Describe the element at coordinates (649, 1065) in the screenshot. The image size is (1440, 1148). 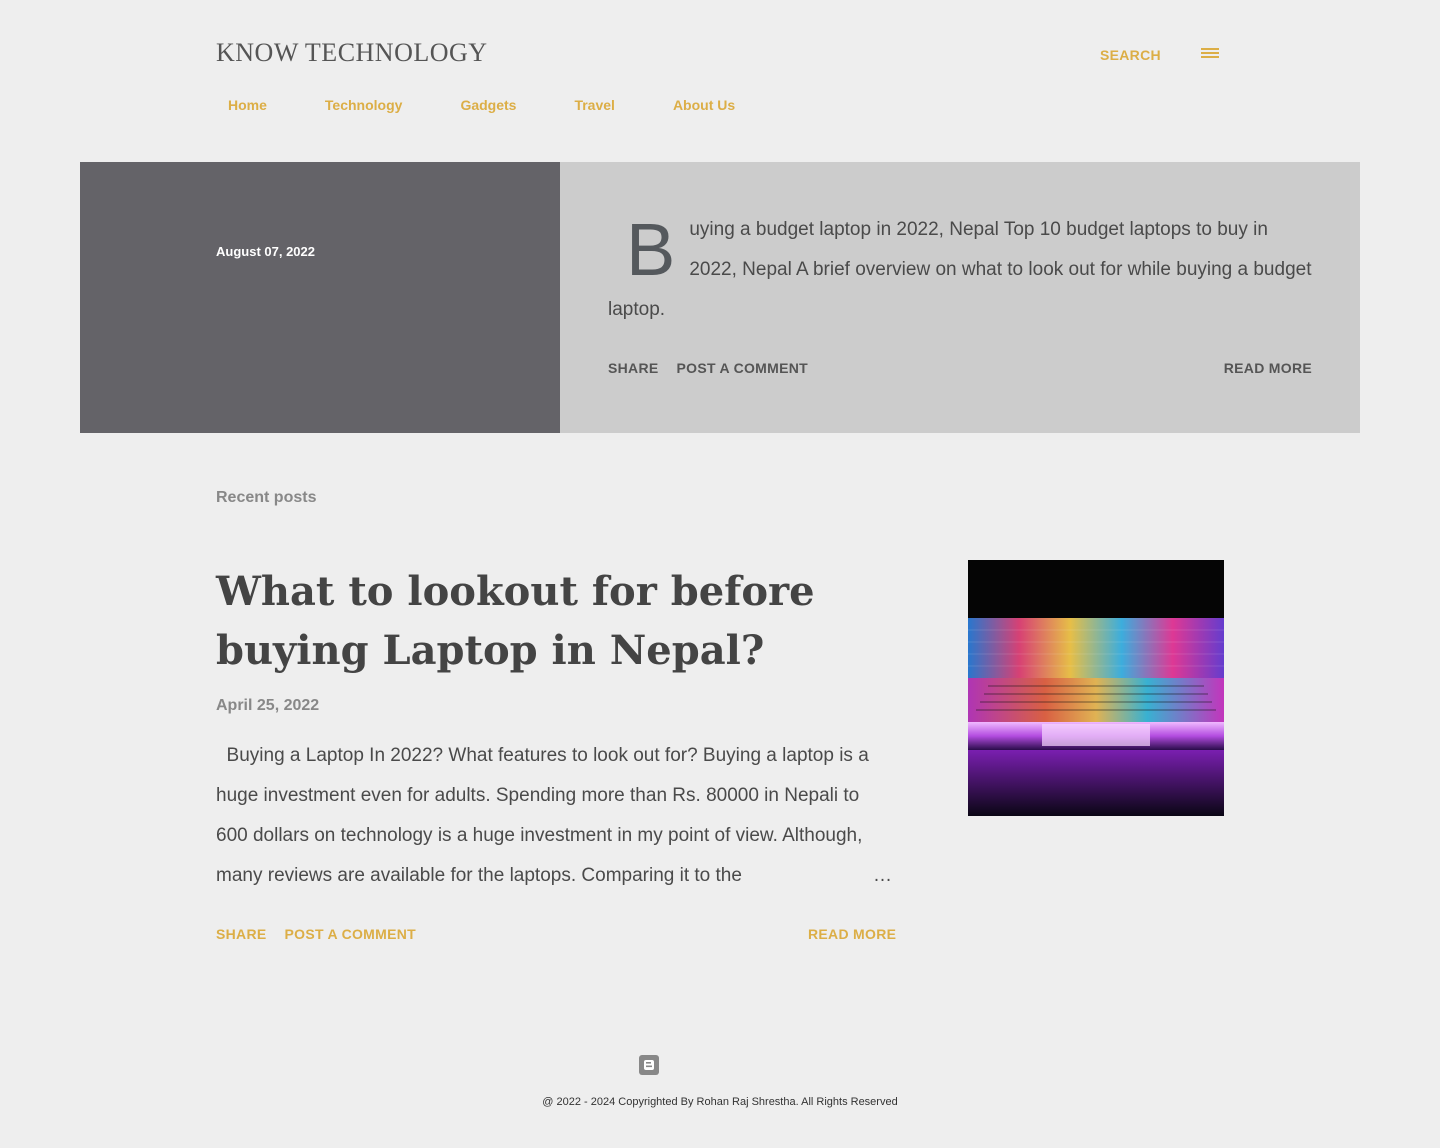
I see `blogger-icon` at that location.